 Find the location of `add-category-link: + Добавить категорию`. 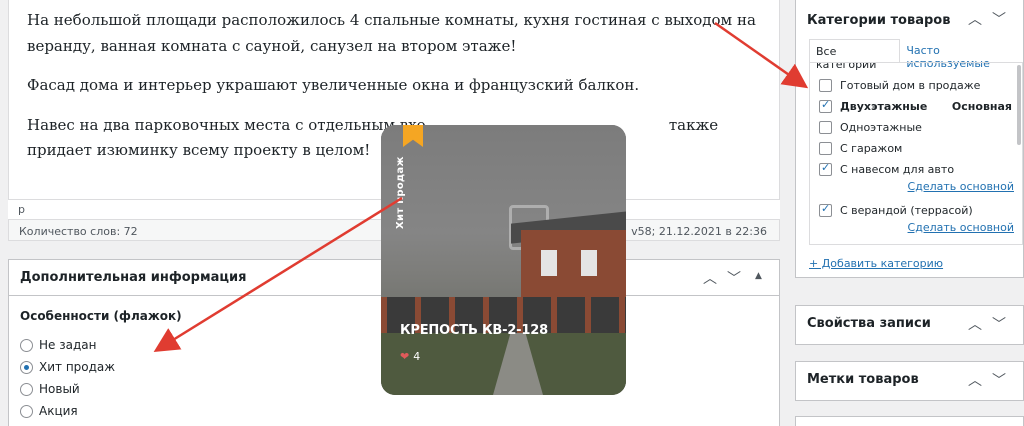

add-category-link: + Добавить категорию is located at coordinates (876, 263).